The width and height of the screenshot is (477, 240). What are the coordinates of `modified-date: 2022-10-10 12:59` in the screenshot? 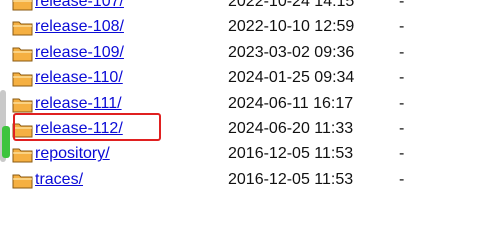 It's located at (291, 27).